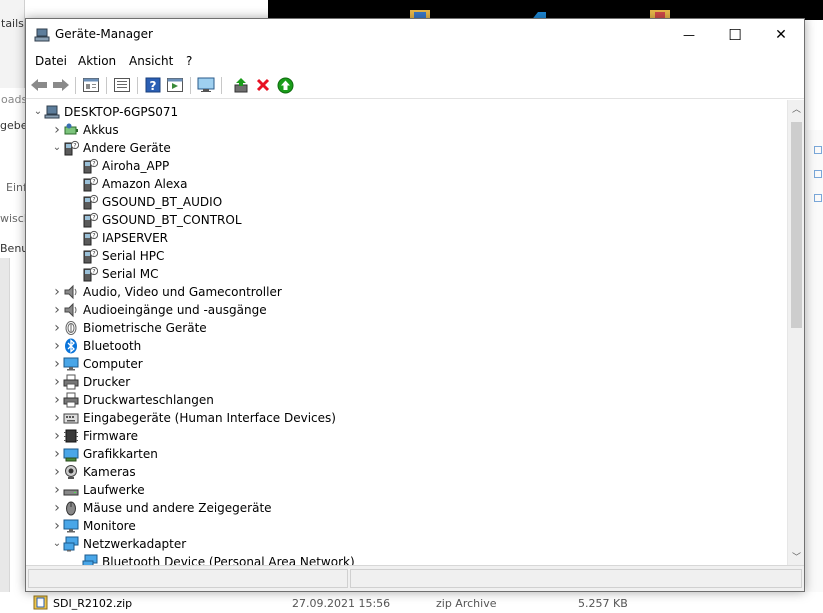 The height and width of the screenshot is (613, 823). I want to click on maximize-icon: ☐, so click(735, 34).